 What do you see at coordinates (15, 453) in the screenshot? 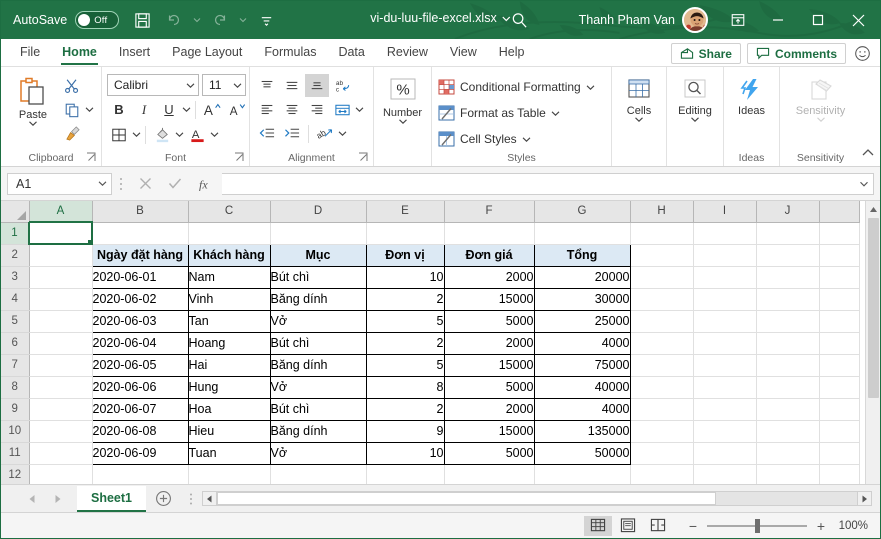
I see `row-header-11: 11` at bounding box center [15, 453].